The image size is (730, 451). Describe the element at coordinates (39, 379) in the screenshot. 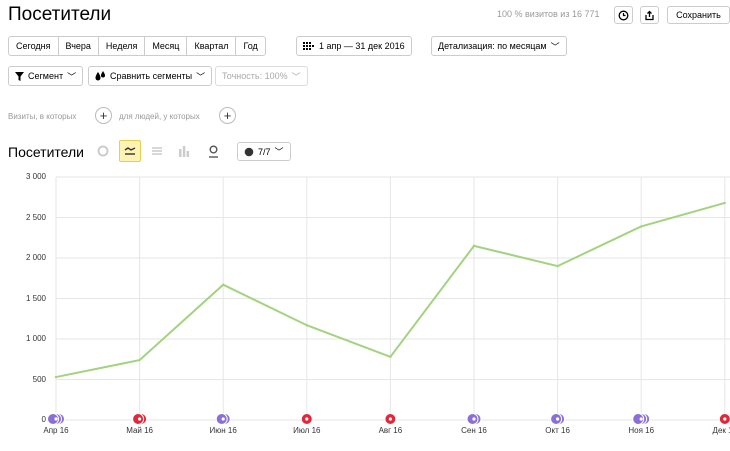

I see `y-tick-label: 500` at that location.